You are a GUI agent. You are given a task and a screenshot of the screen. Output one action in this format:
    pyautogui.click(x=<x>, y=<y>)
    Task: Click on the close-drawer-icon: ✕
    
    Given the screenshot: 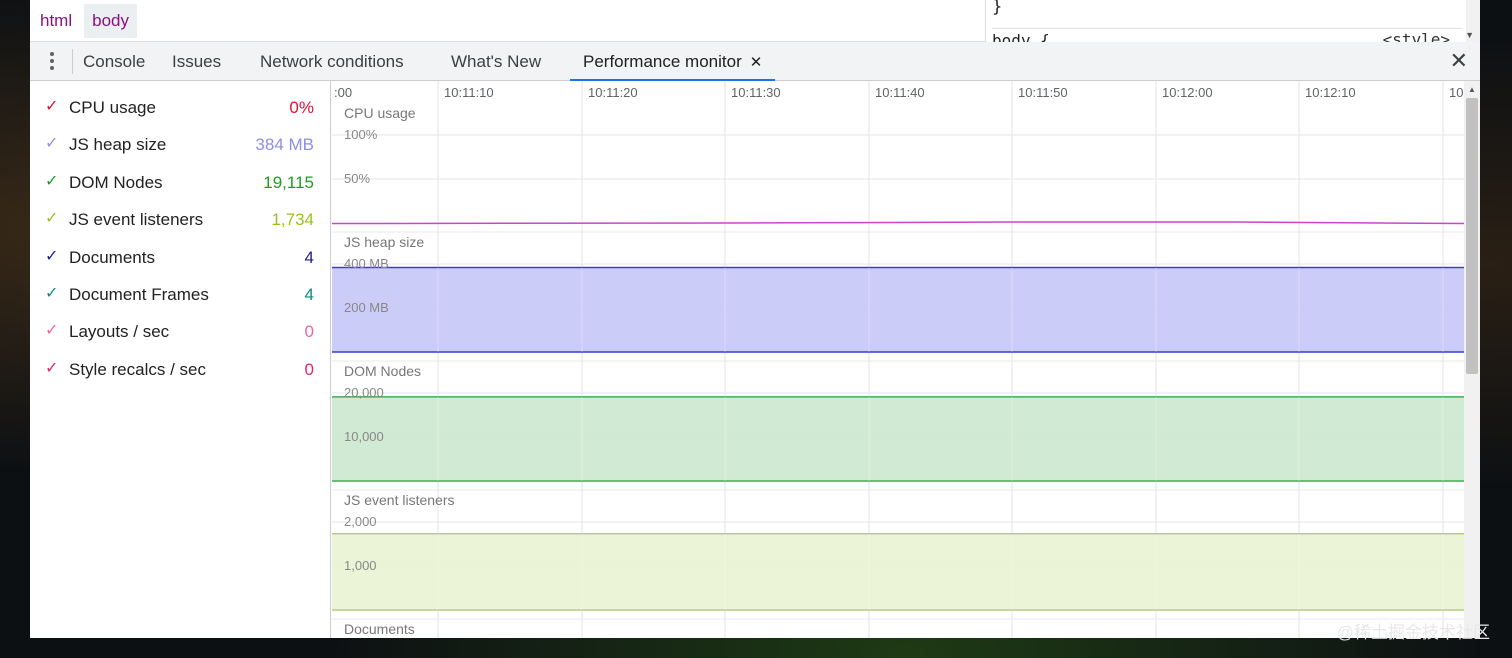 What is the action you would take?
    pyautogui.click(x=1459, y=61)
    